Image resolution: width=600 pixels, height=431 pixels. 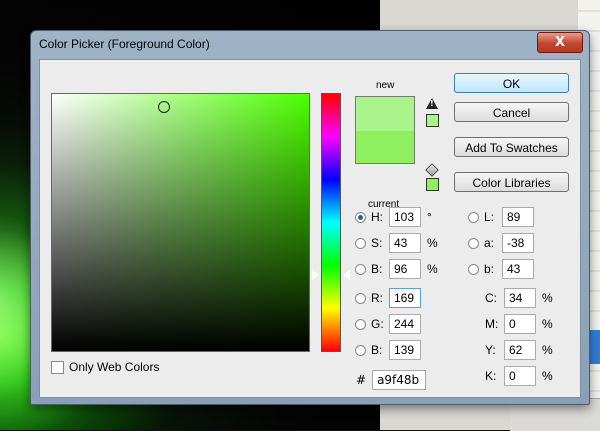 I want to click on black-unit: %, so click(x=547, y=376).